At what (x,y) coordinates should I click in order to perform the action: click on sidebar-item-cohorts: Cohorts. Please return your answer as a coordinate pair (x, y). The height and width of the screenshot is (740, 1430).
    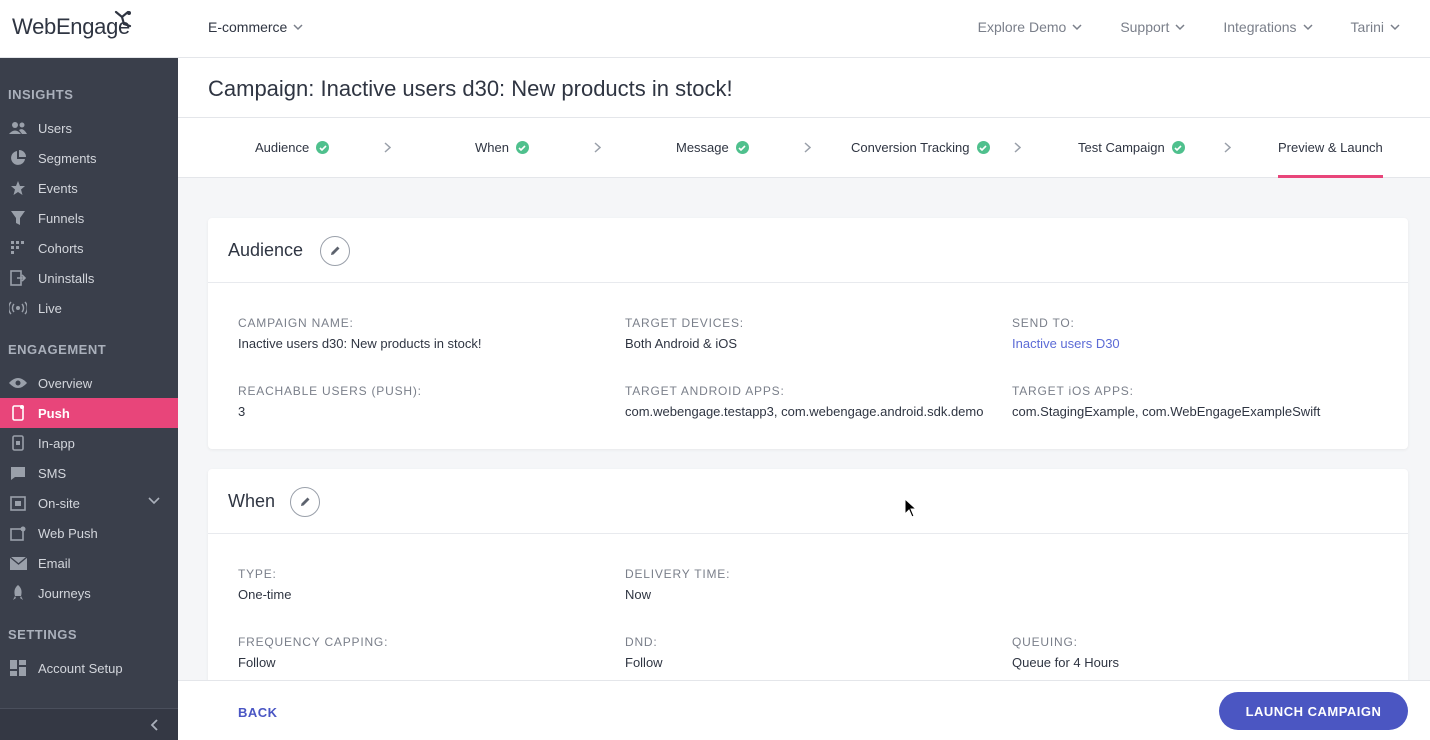
    Looking at the image, I should click on (89, 248).